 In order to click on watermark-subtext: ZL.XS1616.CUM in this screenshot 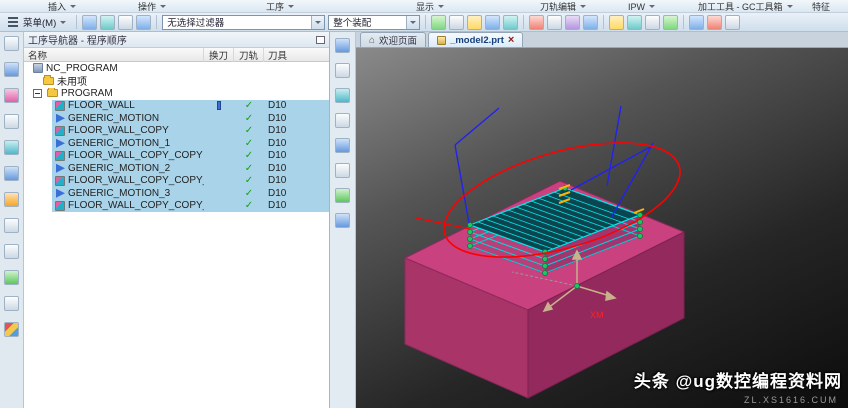, I will do `click(790, 400)`.